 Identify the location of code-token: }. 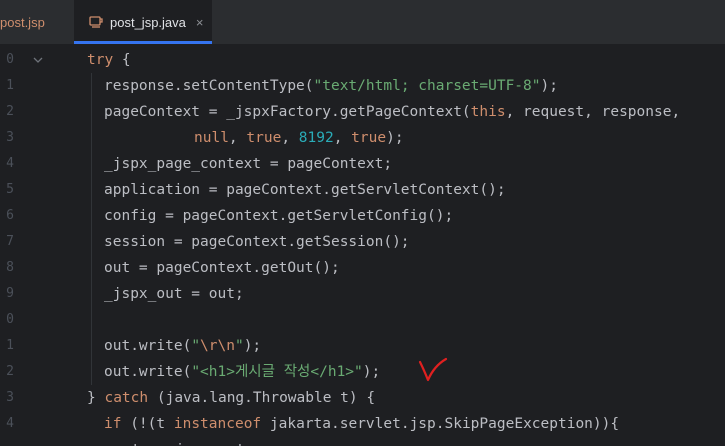
(96, 398).